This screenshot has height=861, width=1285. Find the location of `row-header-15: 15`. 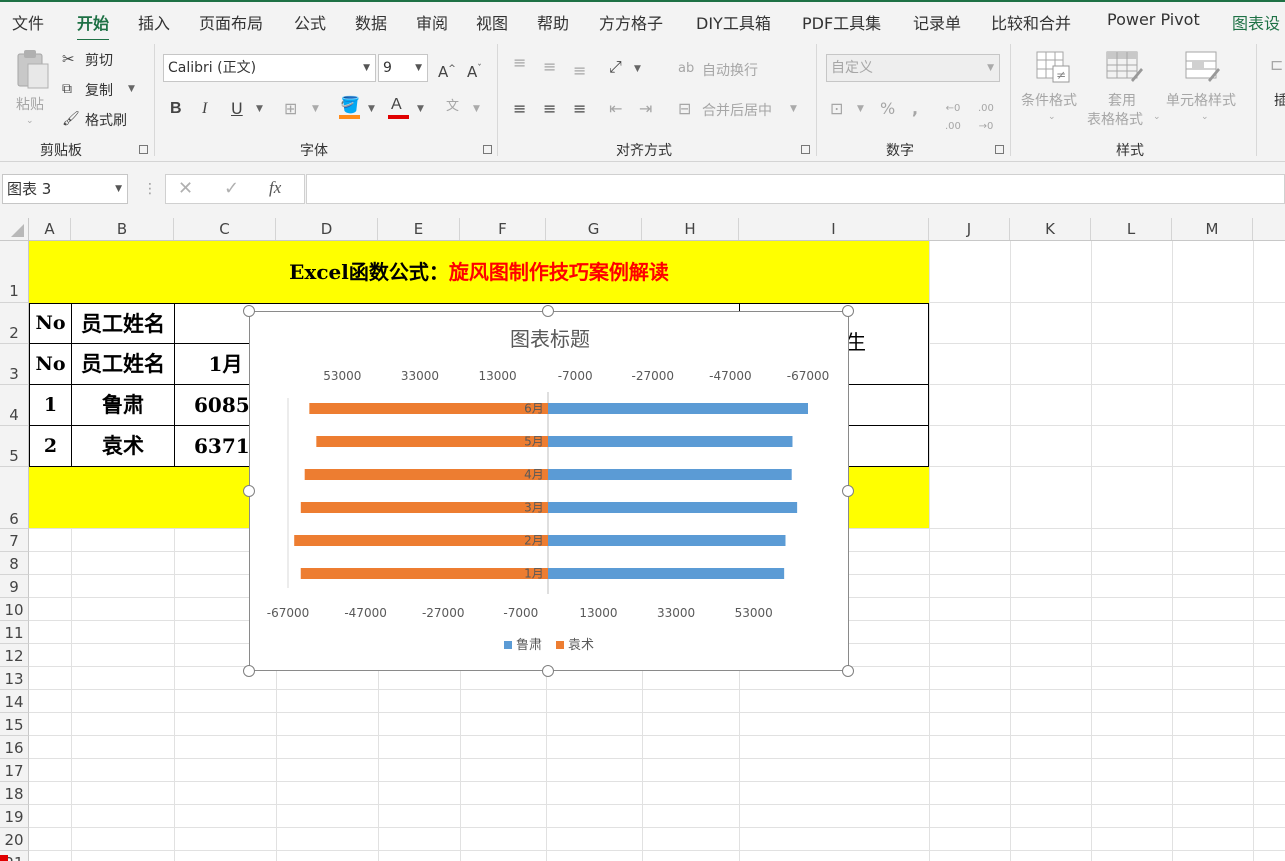

row-header-15: 15 is located at coordinates (14, 724).